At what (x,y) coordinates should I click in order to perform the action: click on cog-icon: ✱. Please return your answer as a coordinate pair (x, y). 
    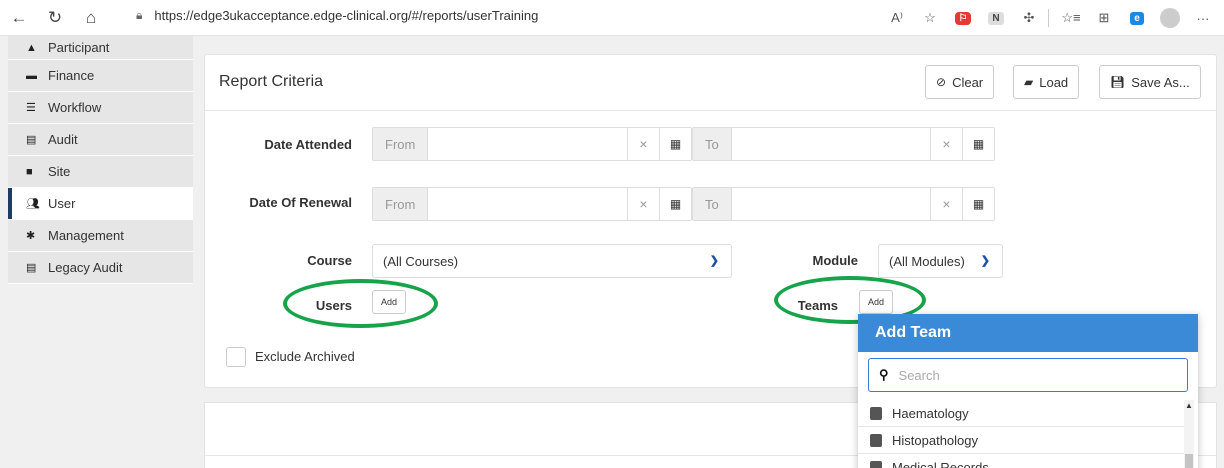
    Looking at the image, I should click on (31, 236).